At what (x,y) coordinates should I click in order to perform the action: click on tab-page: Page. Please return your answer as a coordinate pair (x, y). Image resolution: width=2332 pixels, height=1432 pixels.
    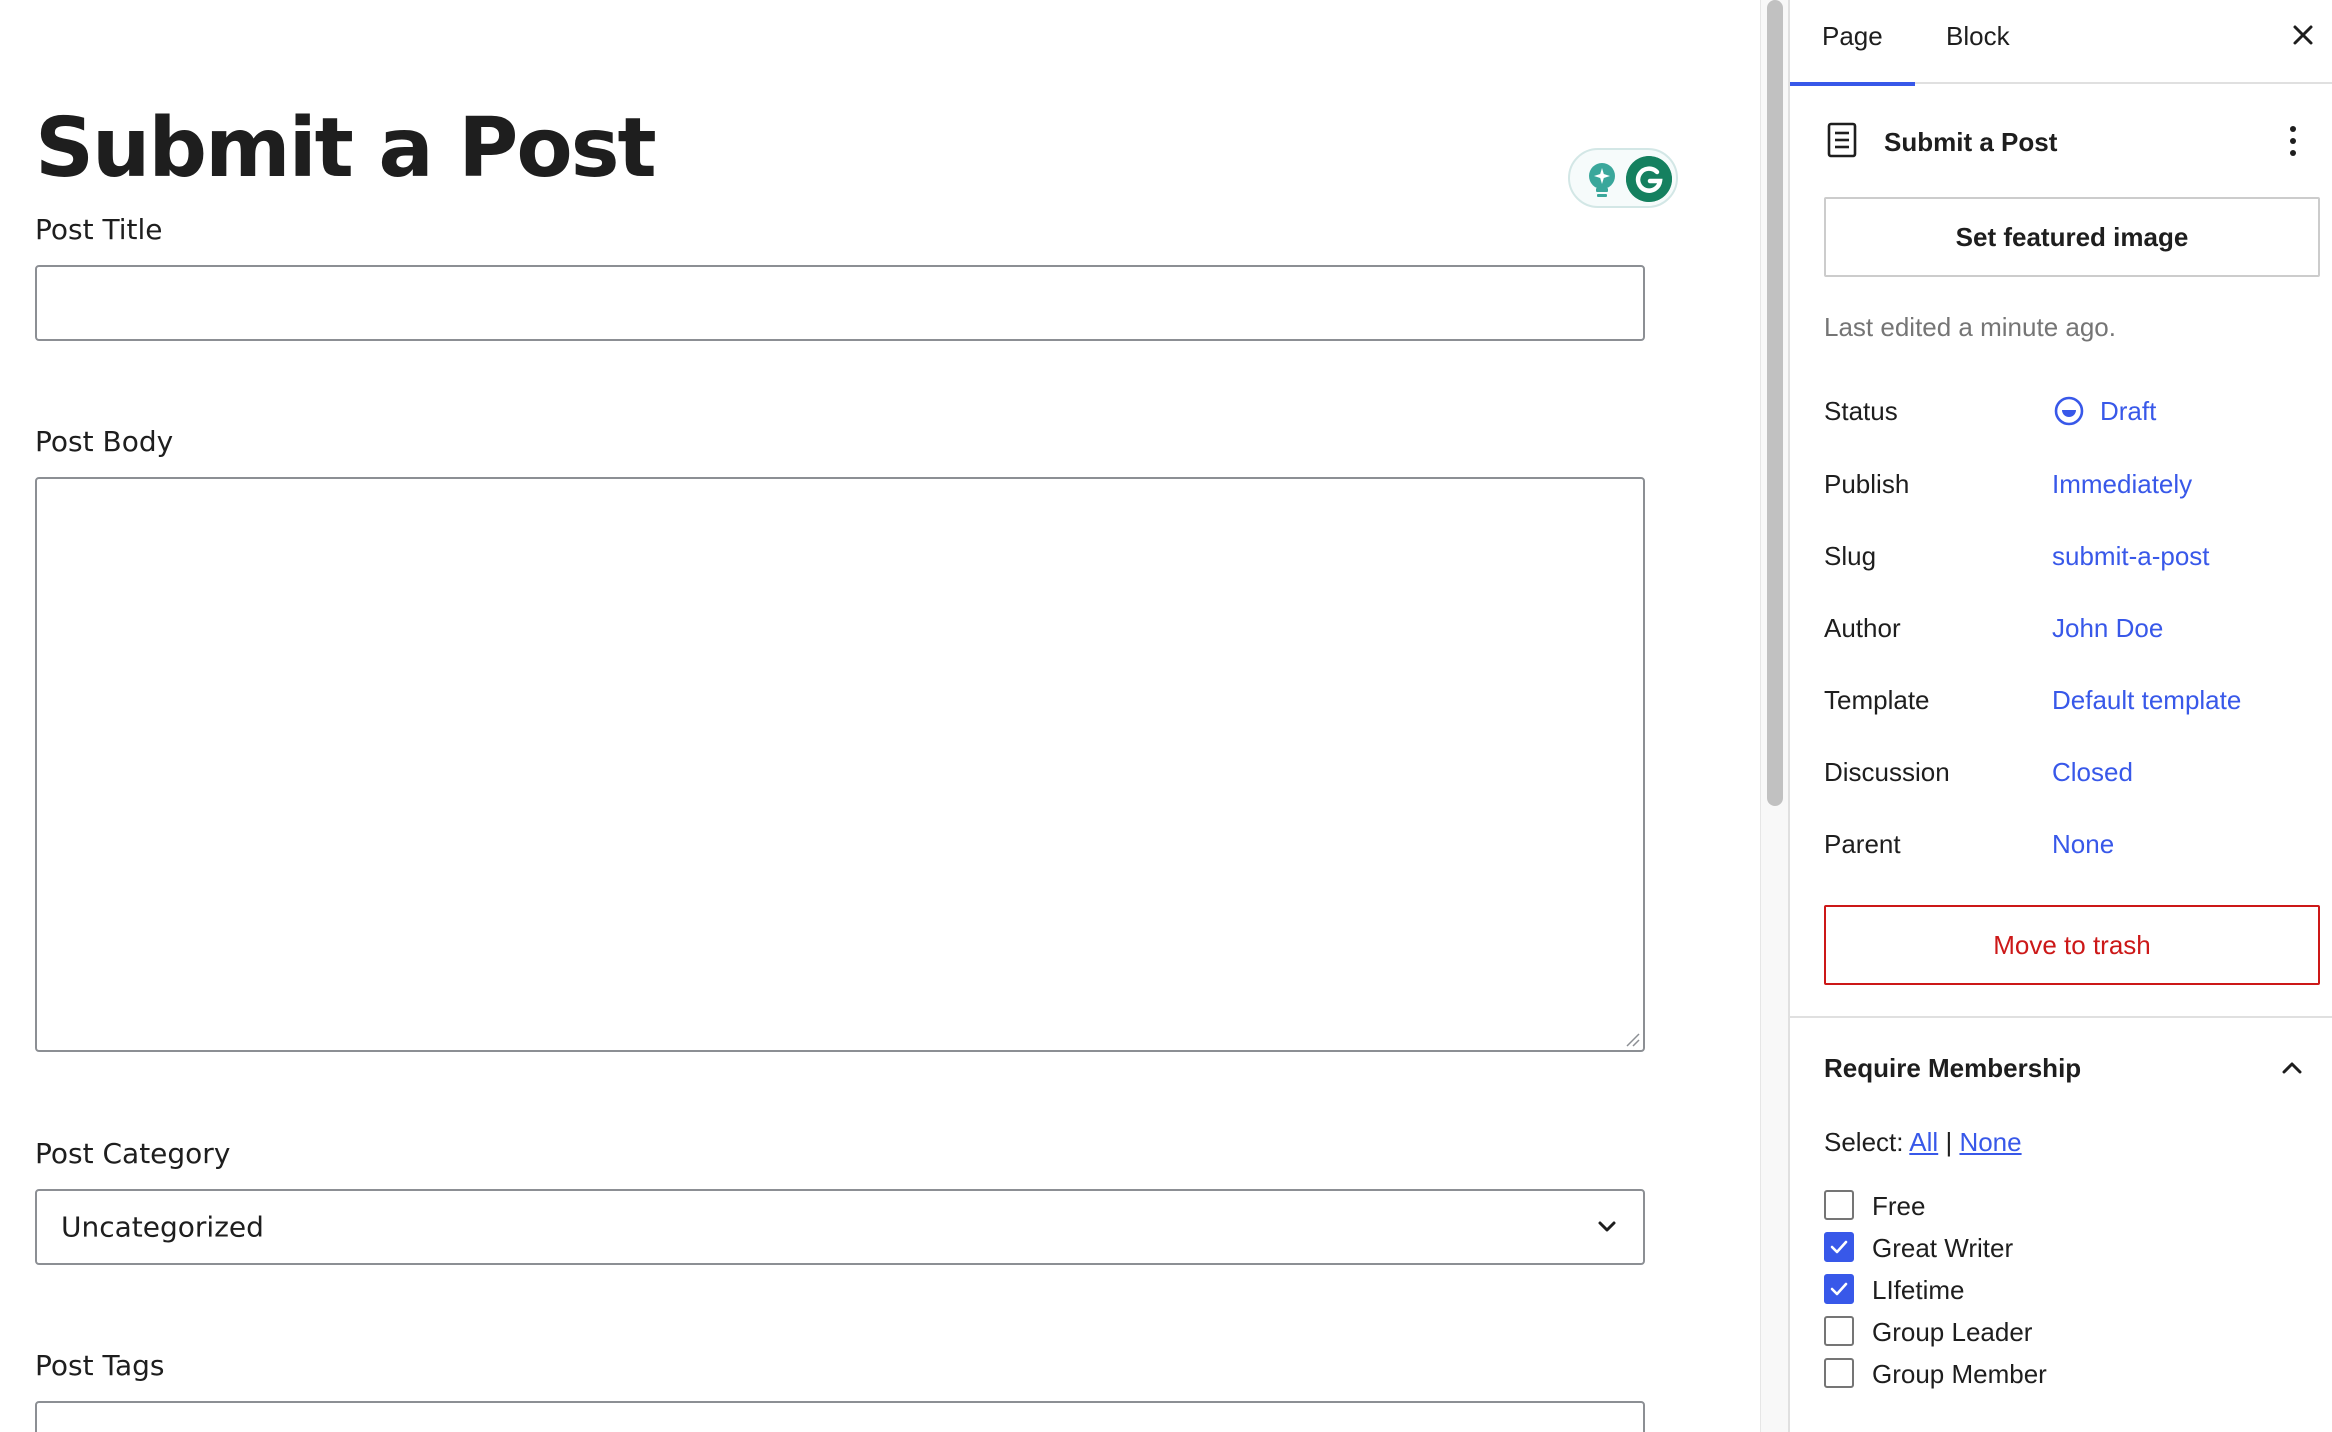
    Looking at the image, I should click on (1852, 43).